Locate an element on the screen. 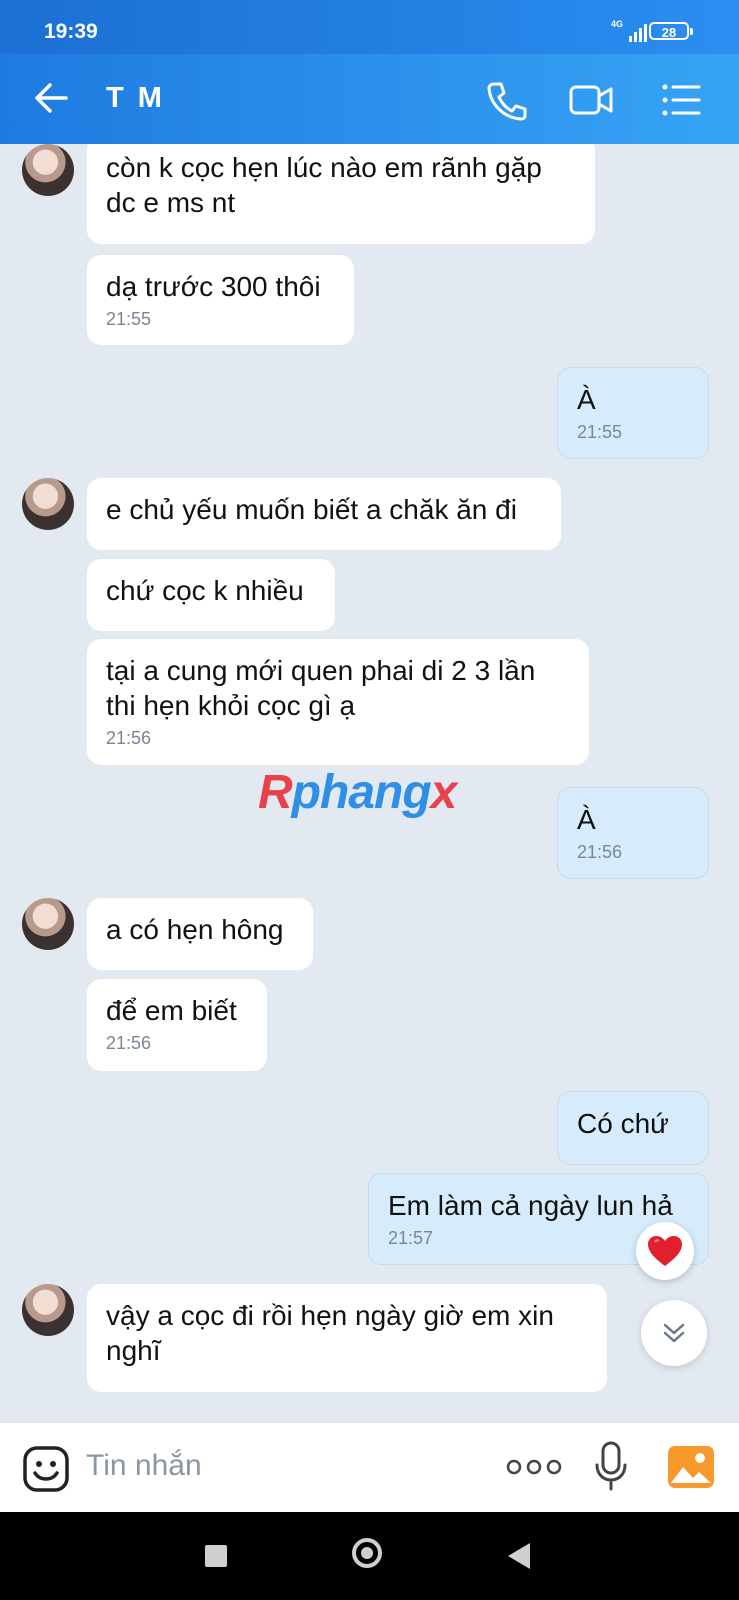 The width and height of the screenshot is (739, 1600). more-options-icon is located at coordinates (534, 1467).